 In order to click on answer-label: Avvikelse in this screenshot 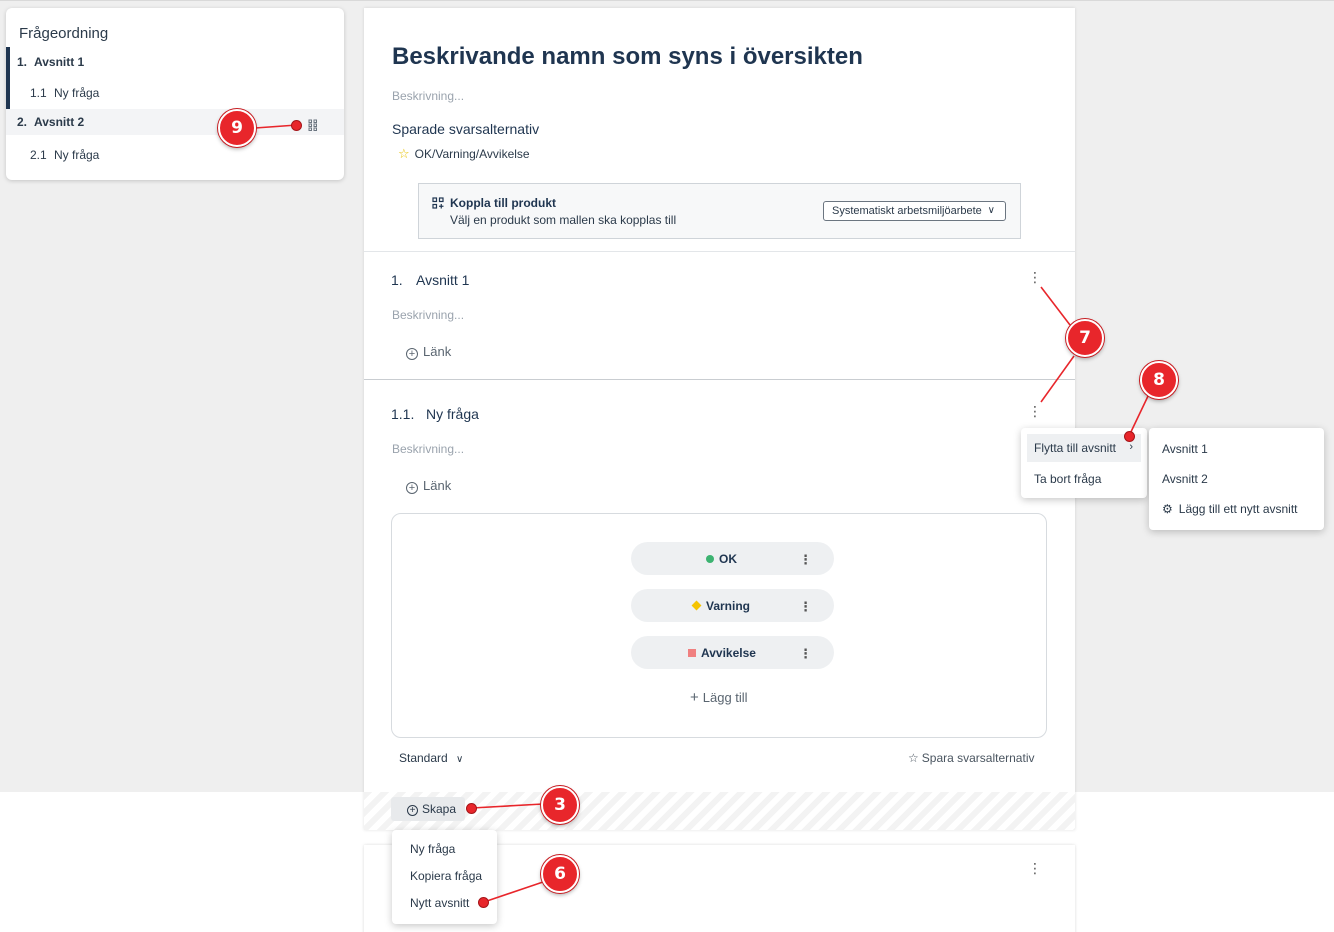, I will do `click(728, 653)`.